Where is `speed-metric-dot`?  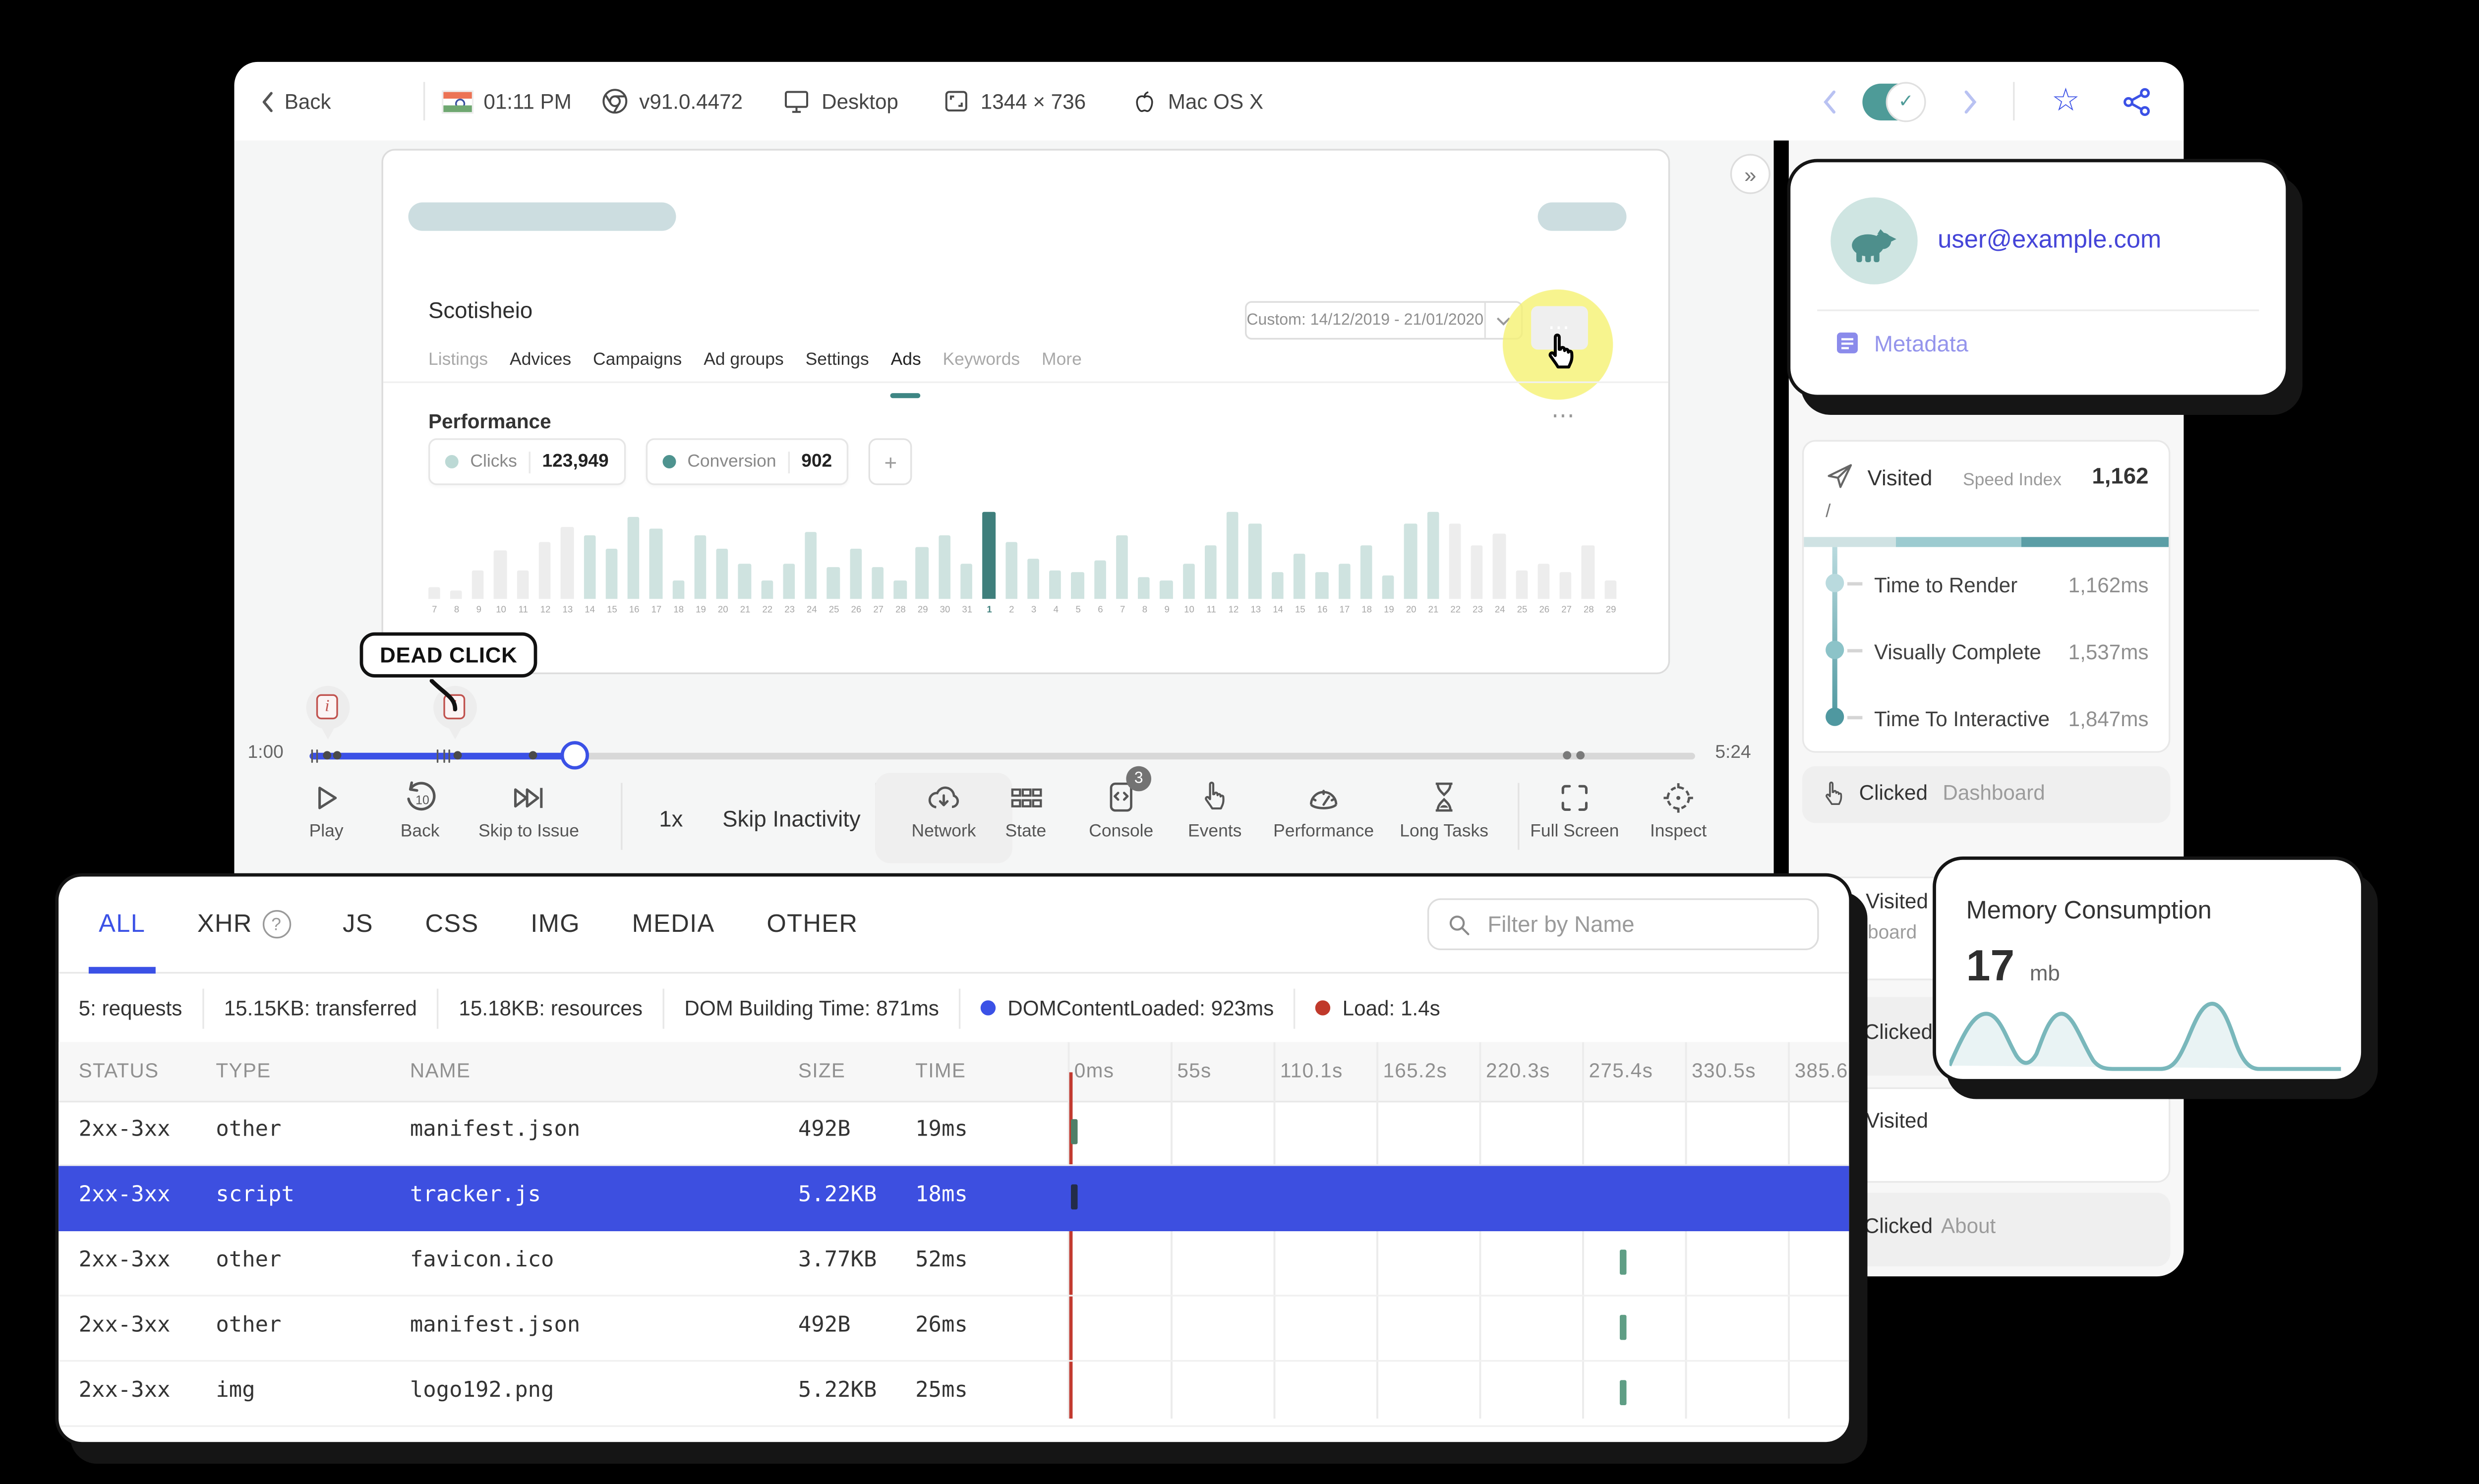 speed-metric-dot is located at coordinates (1835, 716).